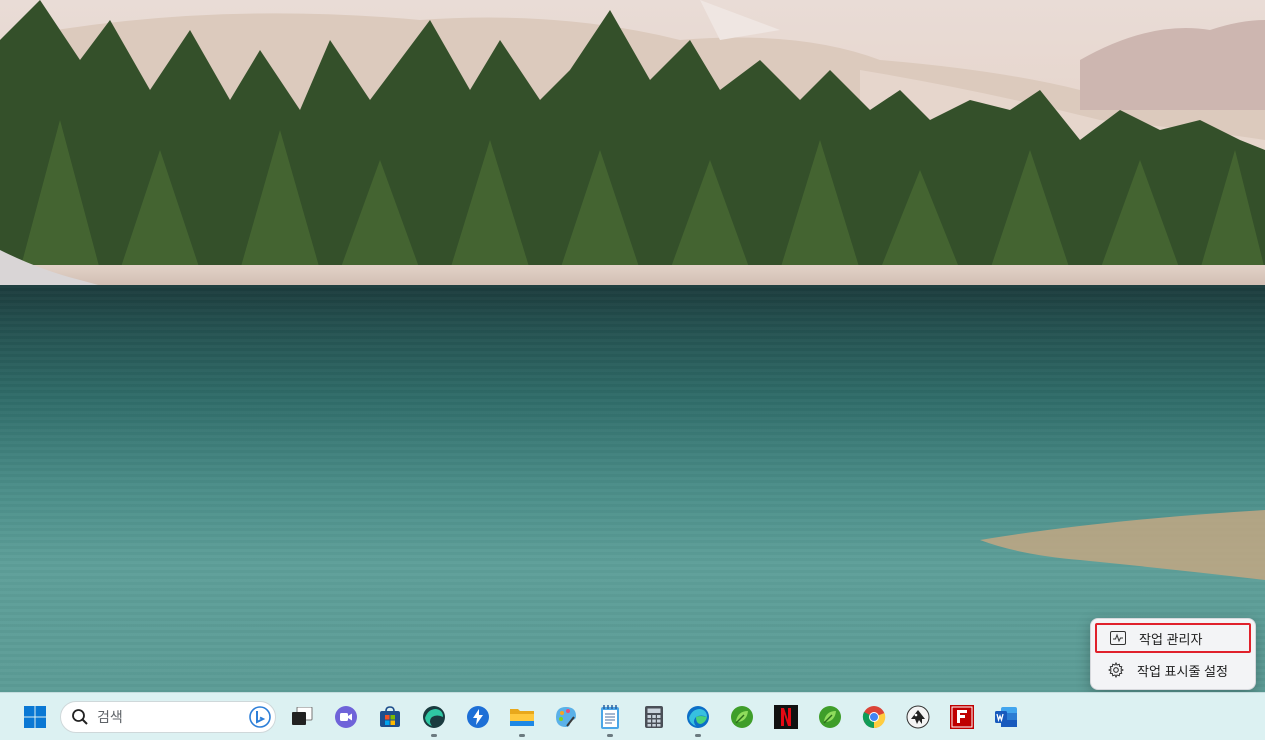  I want to click on search-box: 검색, so click(168, 717).